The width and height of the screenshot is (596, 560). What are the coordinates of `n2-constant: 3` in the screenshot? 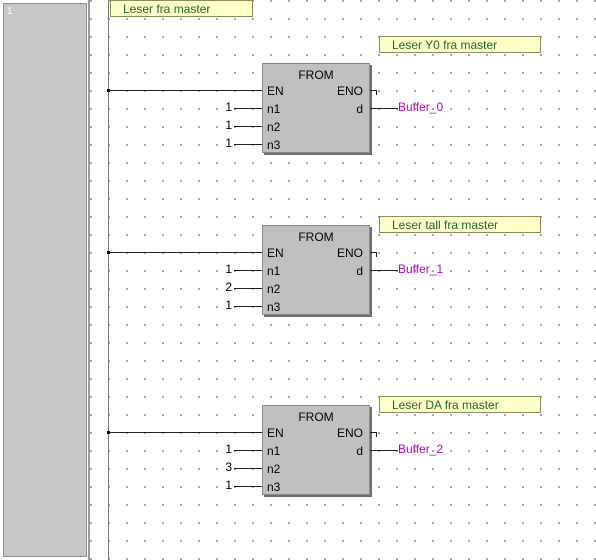 It's located at (226, 467).